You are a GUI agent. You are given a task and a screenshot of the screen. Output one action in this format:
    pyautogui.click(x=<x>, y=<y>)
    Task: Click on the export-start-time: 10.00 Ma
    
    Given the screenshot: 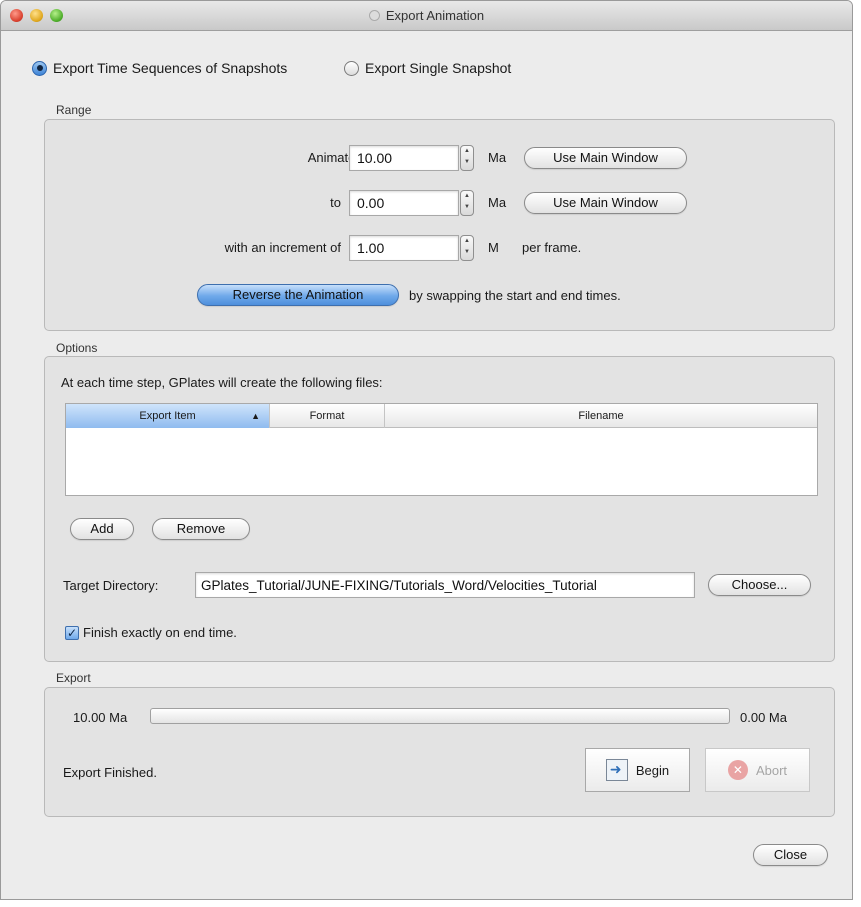 What is the action you would take?
    pyautogui.click(x=100, y=717)
    